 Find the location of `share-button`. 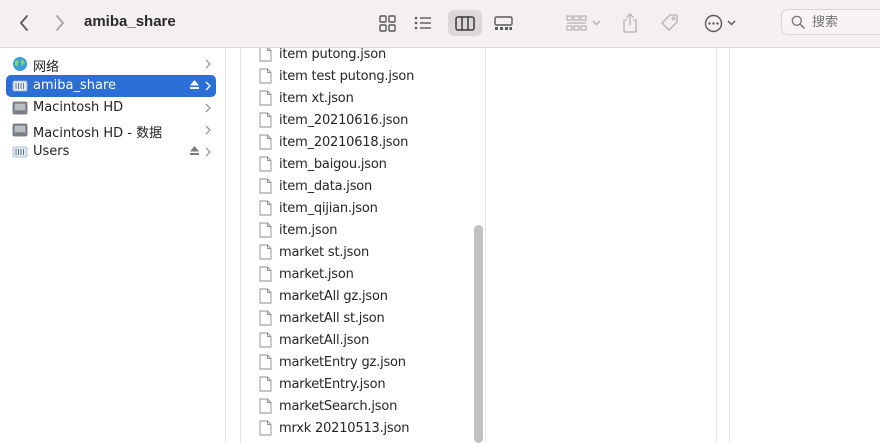

share-button is located at coordinates (630, 23).